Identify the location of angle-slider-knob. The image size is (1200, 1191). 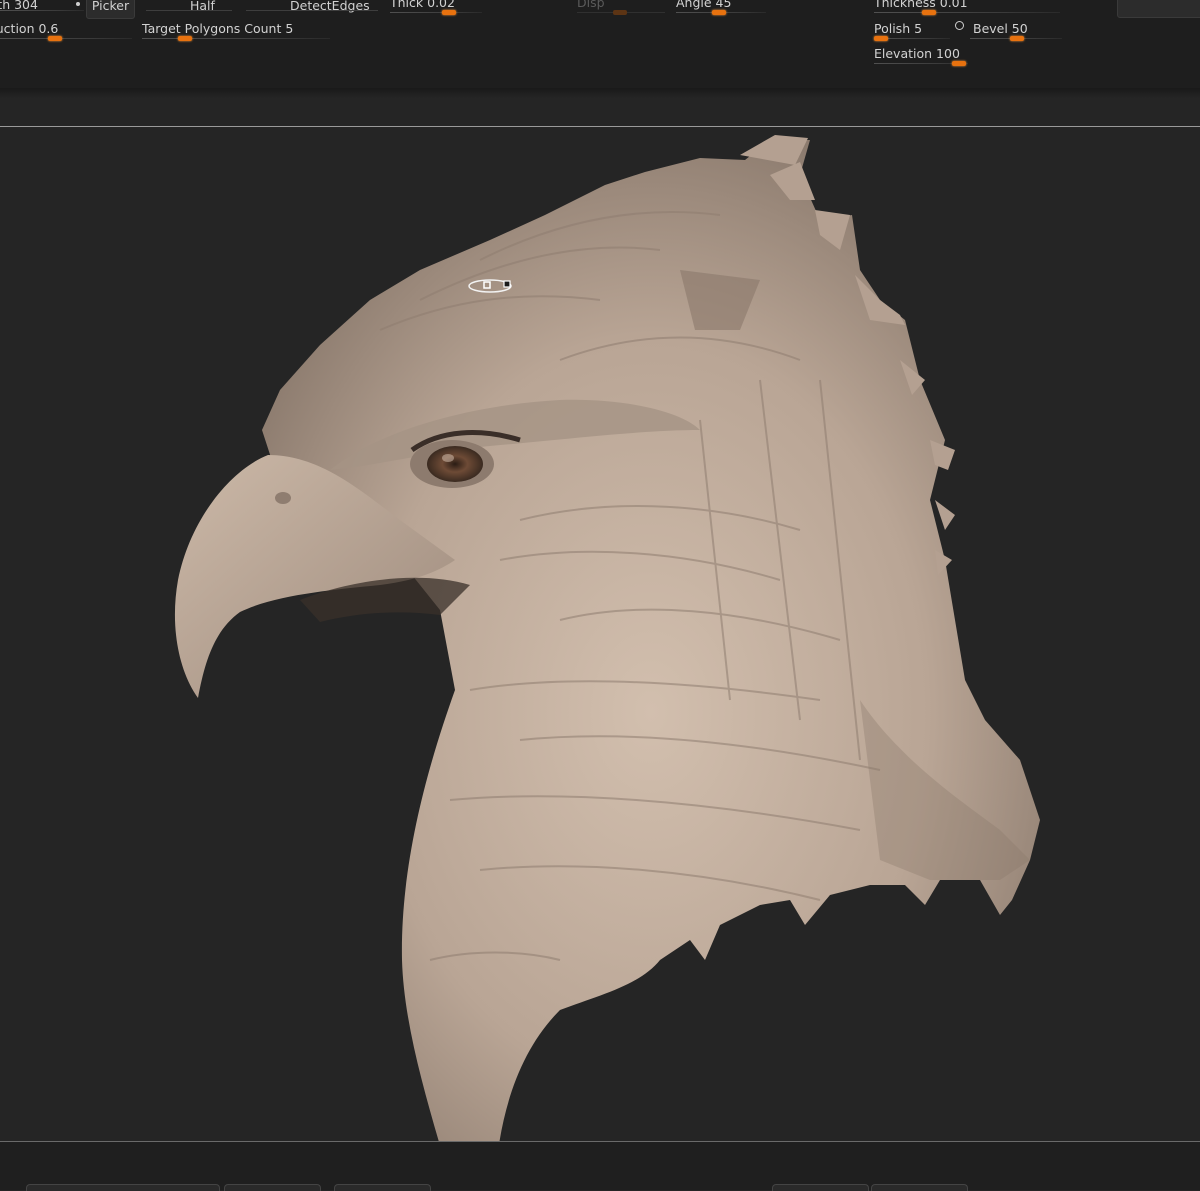
(719, 12).